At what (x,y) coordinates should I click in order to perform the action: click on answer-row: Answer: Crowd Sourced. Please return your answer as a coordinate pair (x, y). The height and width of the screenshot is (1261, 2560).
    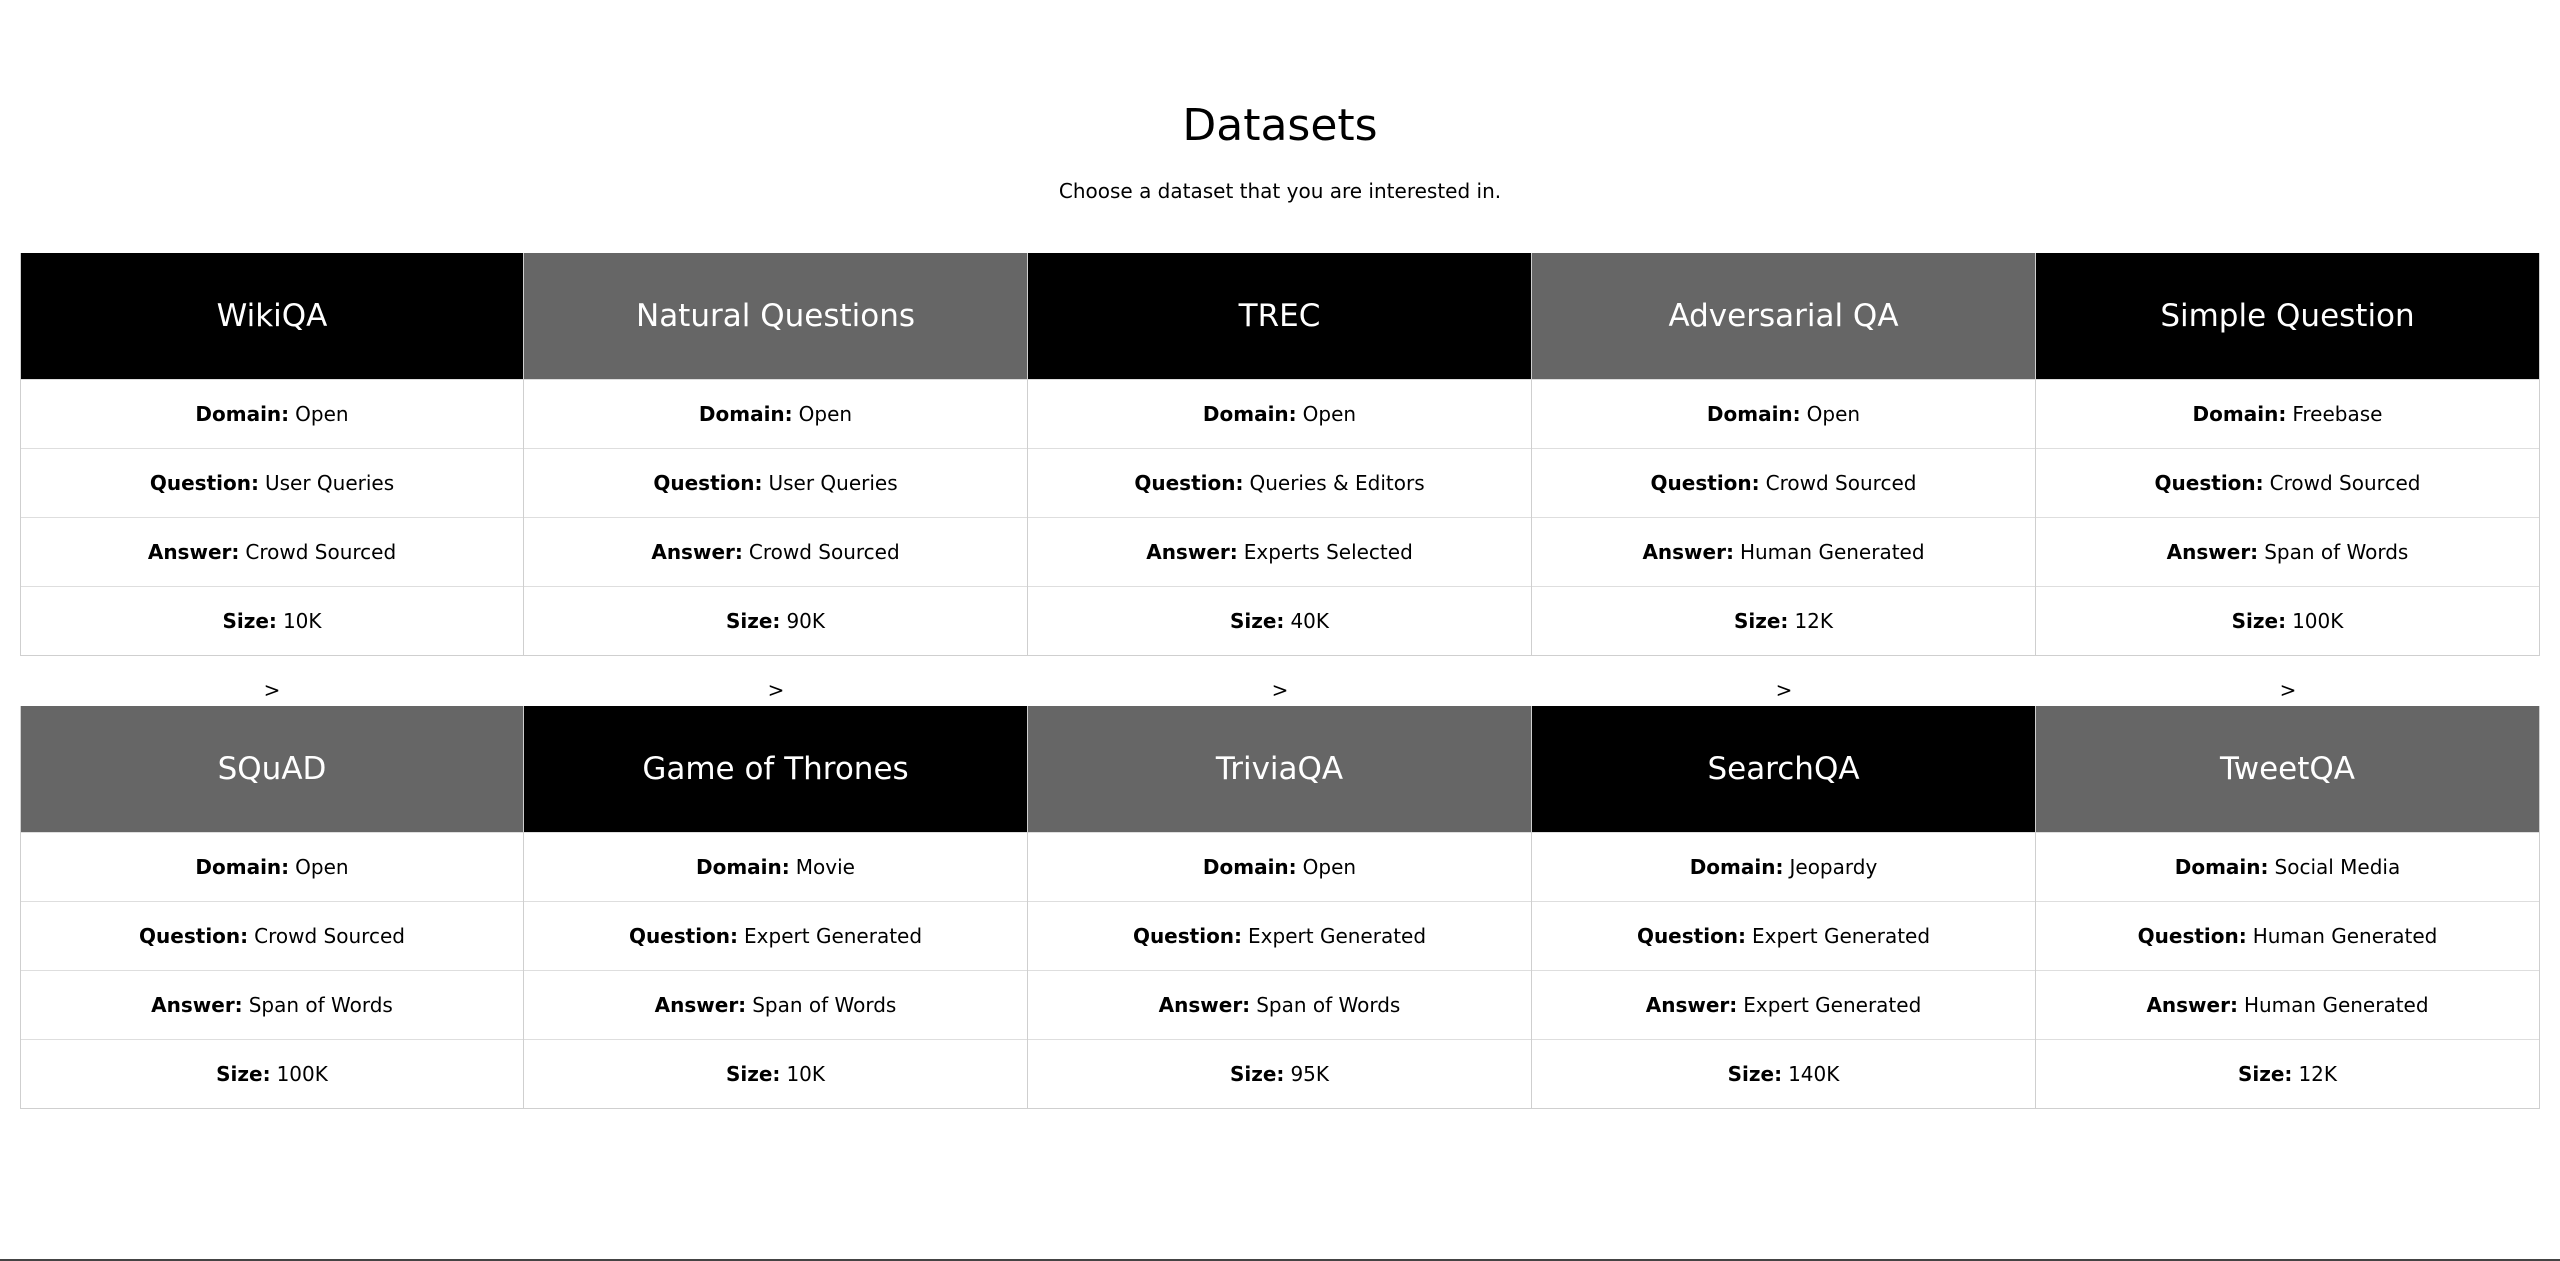
    Looking at the image, I should click on (272, 551).